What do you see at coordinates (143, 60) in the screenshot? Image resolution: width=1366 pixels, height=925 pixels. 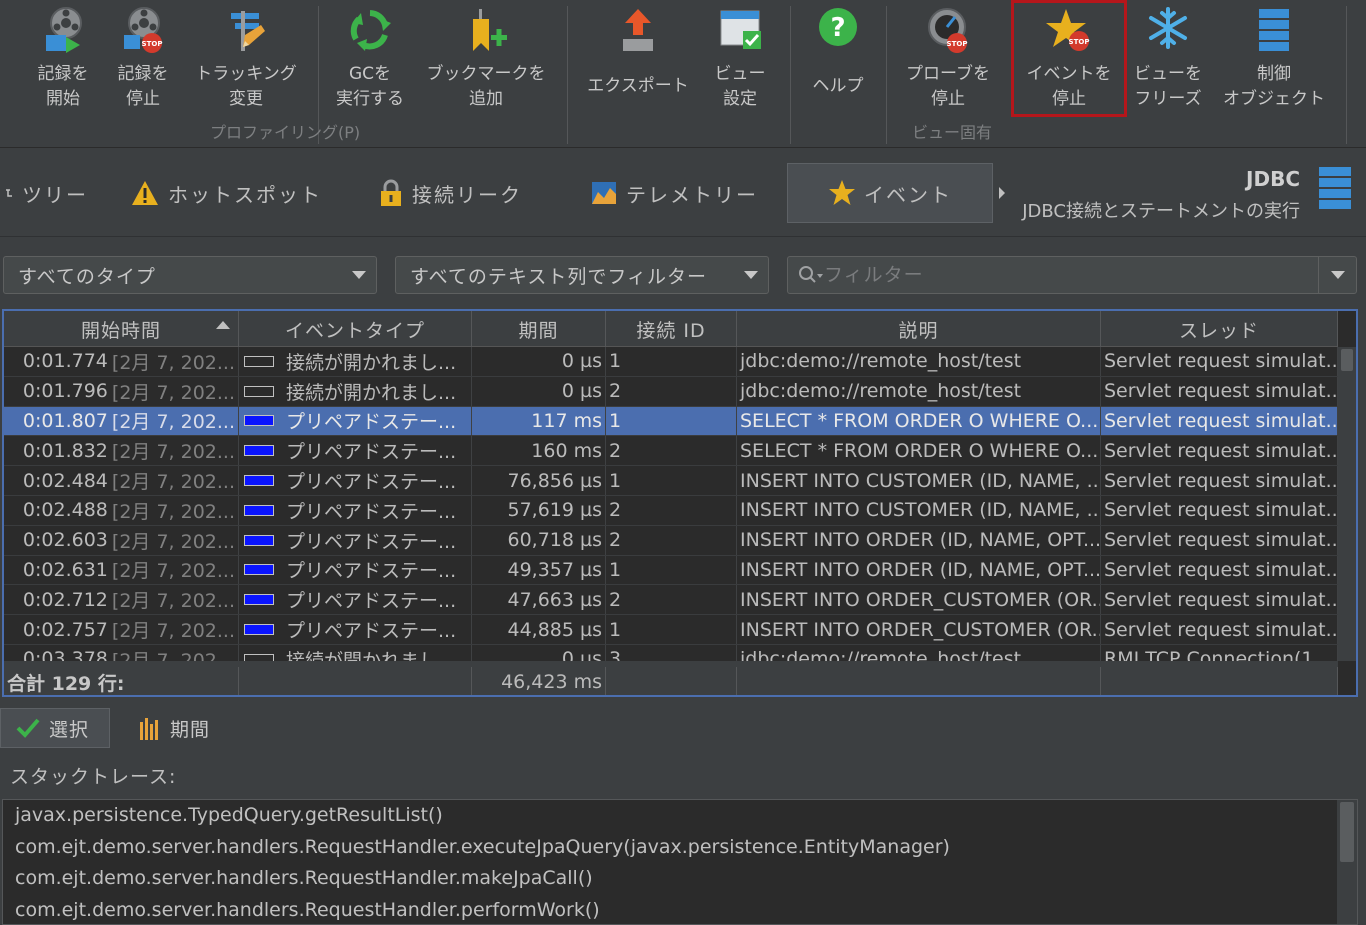 I see `stop-recording-button: STOP 記録を 停止` at bounding box center [143, 60].